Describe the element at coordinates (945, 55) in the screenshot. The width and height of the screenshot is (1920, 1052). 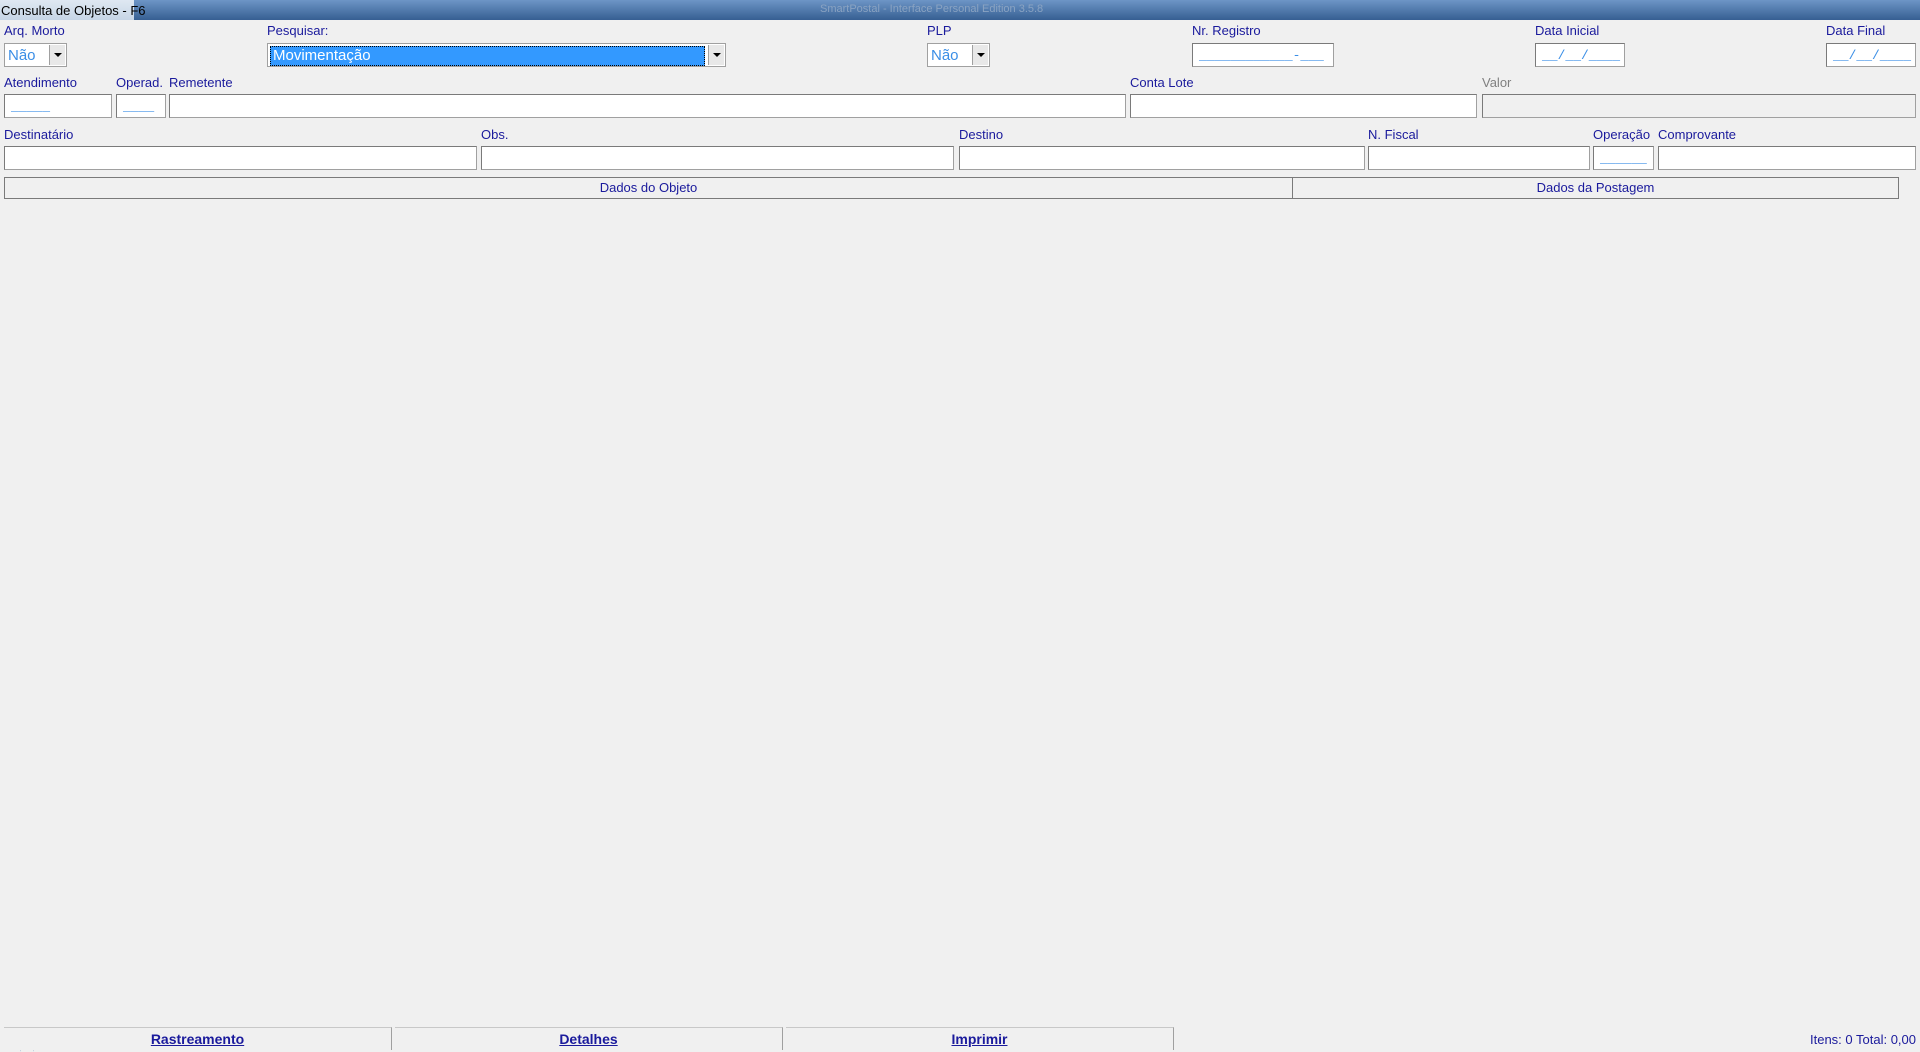
I see `plp-value: Não` at that location.